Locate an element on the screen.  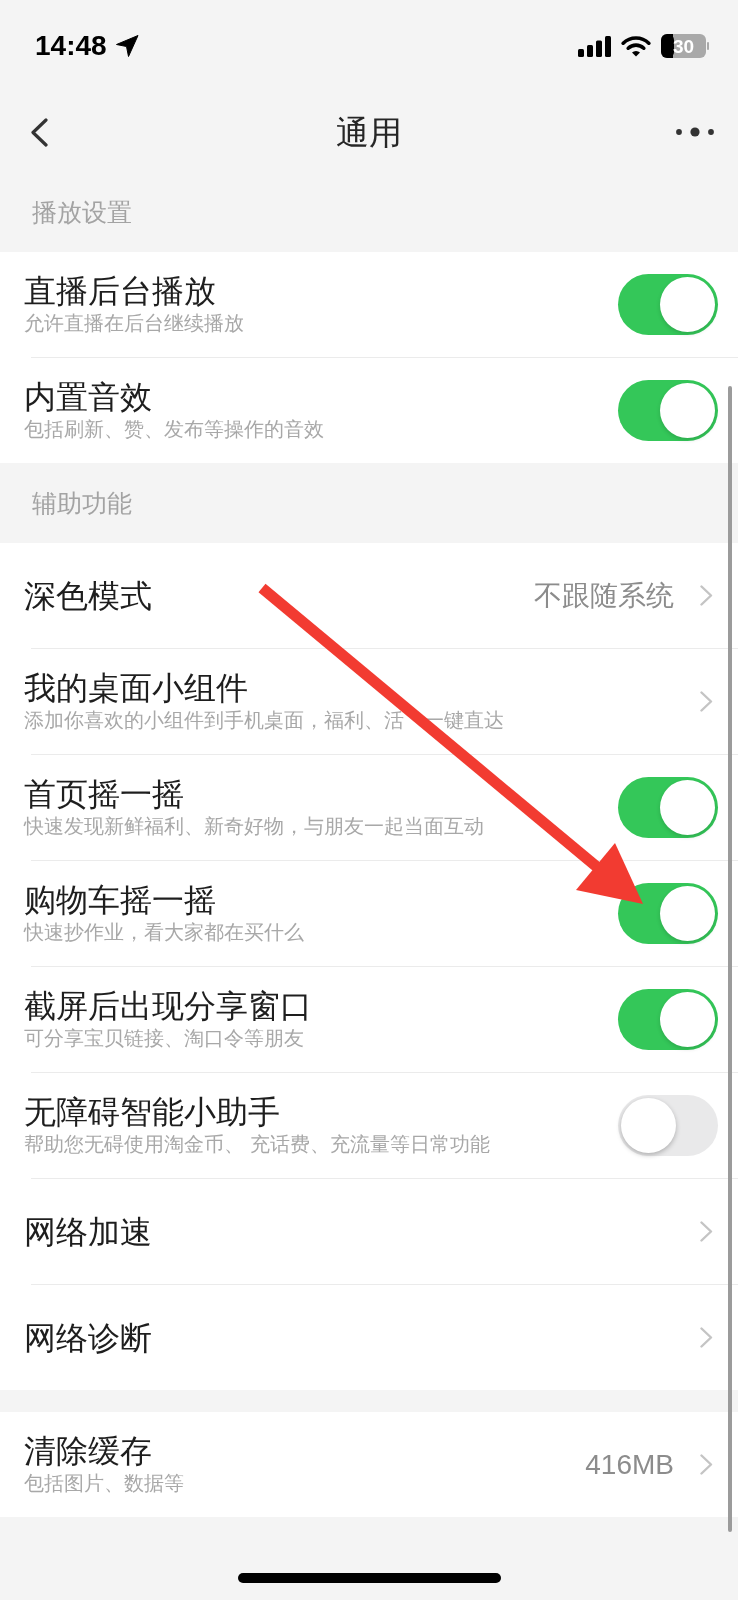
row-title: 直播后台播放 is located at coordinates (120, 290).